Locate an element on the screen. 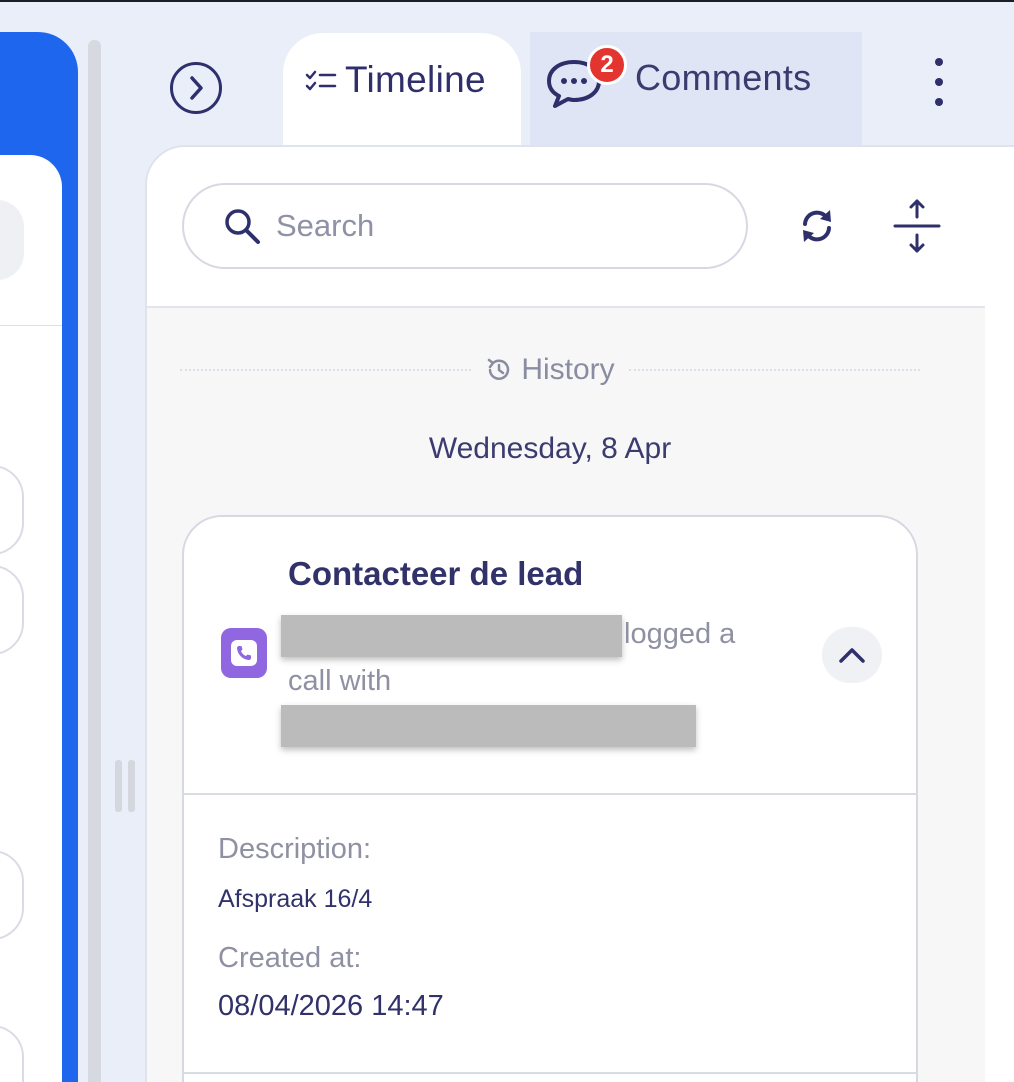 The width and height of the screenshot is (1014, 1082). expand-all-button is located at coordinates (917, 226).